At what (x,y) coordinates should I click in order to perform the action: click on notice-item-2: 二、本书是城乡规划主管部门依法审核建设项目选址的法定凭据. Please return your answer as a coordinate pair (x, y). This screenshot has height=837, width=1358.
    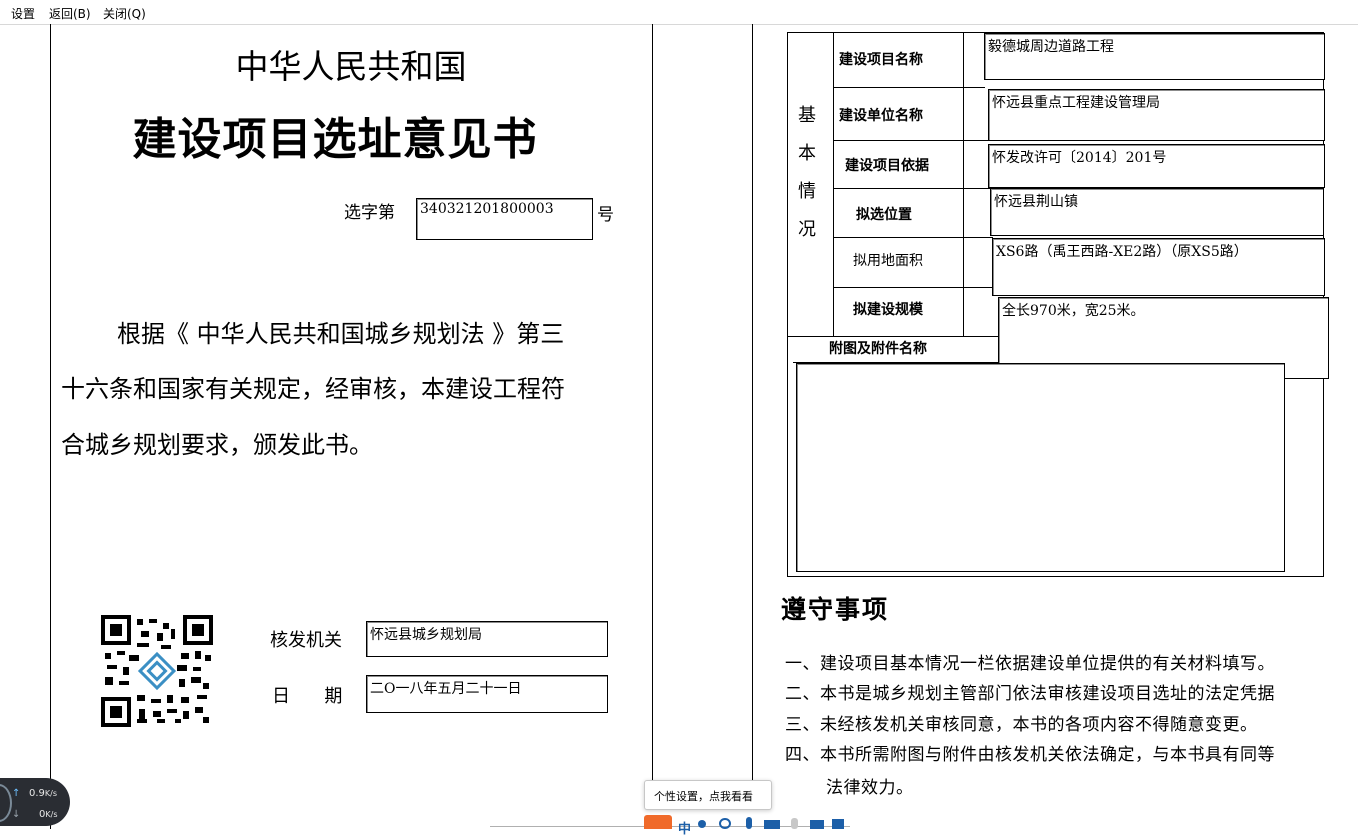
    Looking at the image, I should click on (1030, 694).